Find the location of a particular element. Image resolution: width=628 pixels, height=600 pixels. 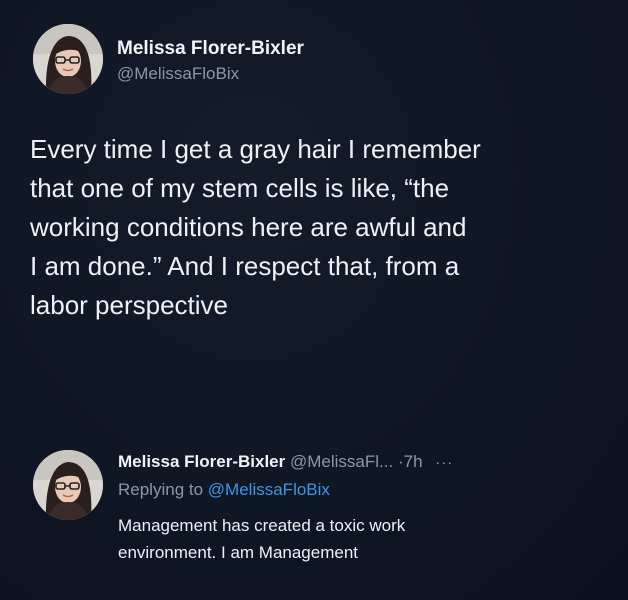

reply-author-name: Melissa Florer-Bixler is located at coordinates (201, 461).